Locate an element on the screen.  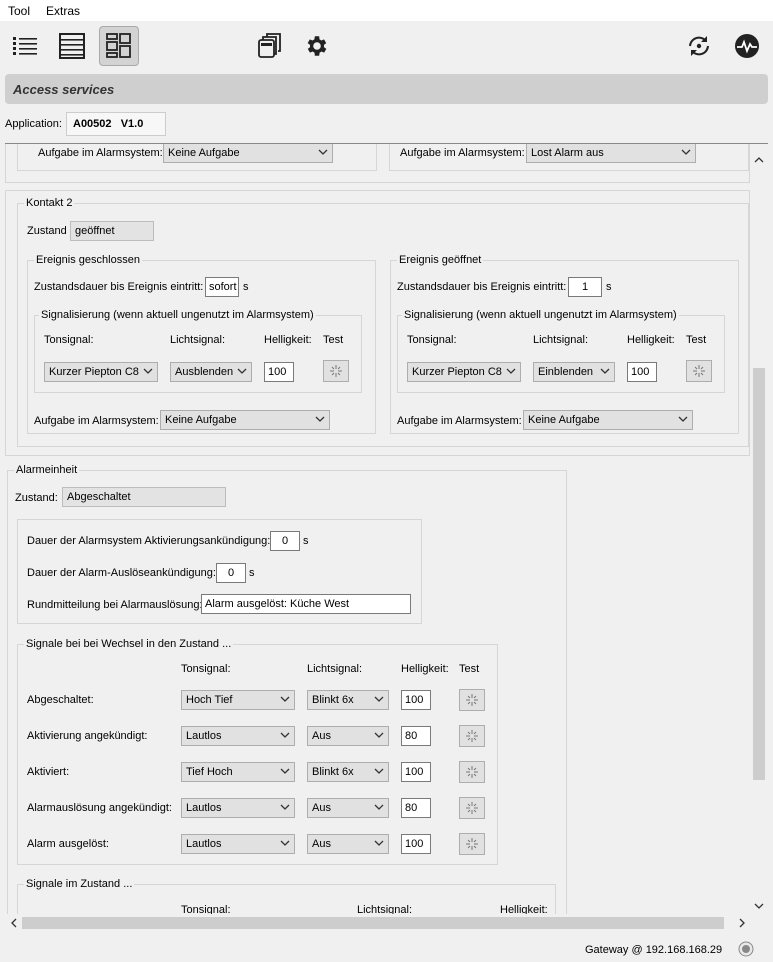
duration-label: Zustandsdauer bis Ereignis eintritt: is located at coordinates (119, 287).